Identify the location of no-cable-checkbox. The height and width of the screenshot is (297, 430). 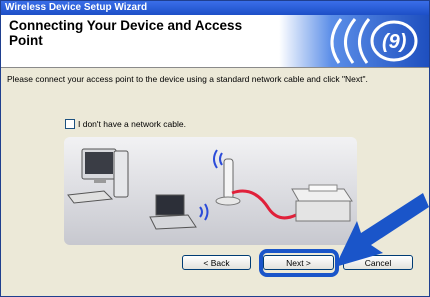
(70, 124).